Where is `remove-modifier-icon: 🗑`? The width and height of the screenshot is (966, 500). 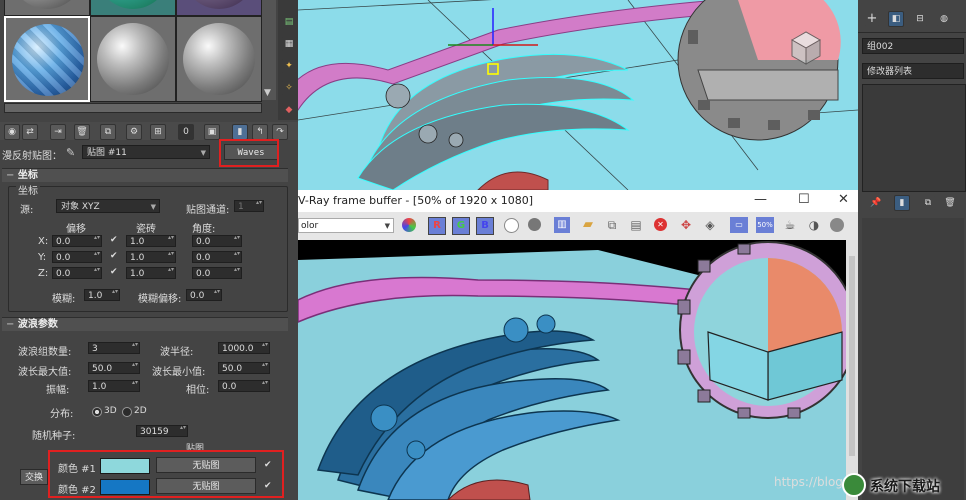
remove-modifier-icon: 🗑 is located at coordinates (950, 203).